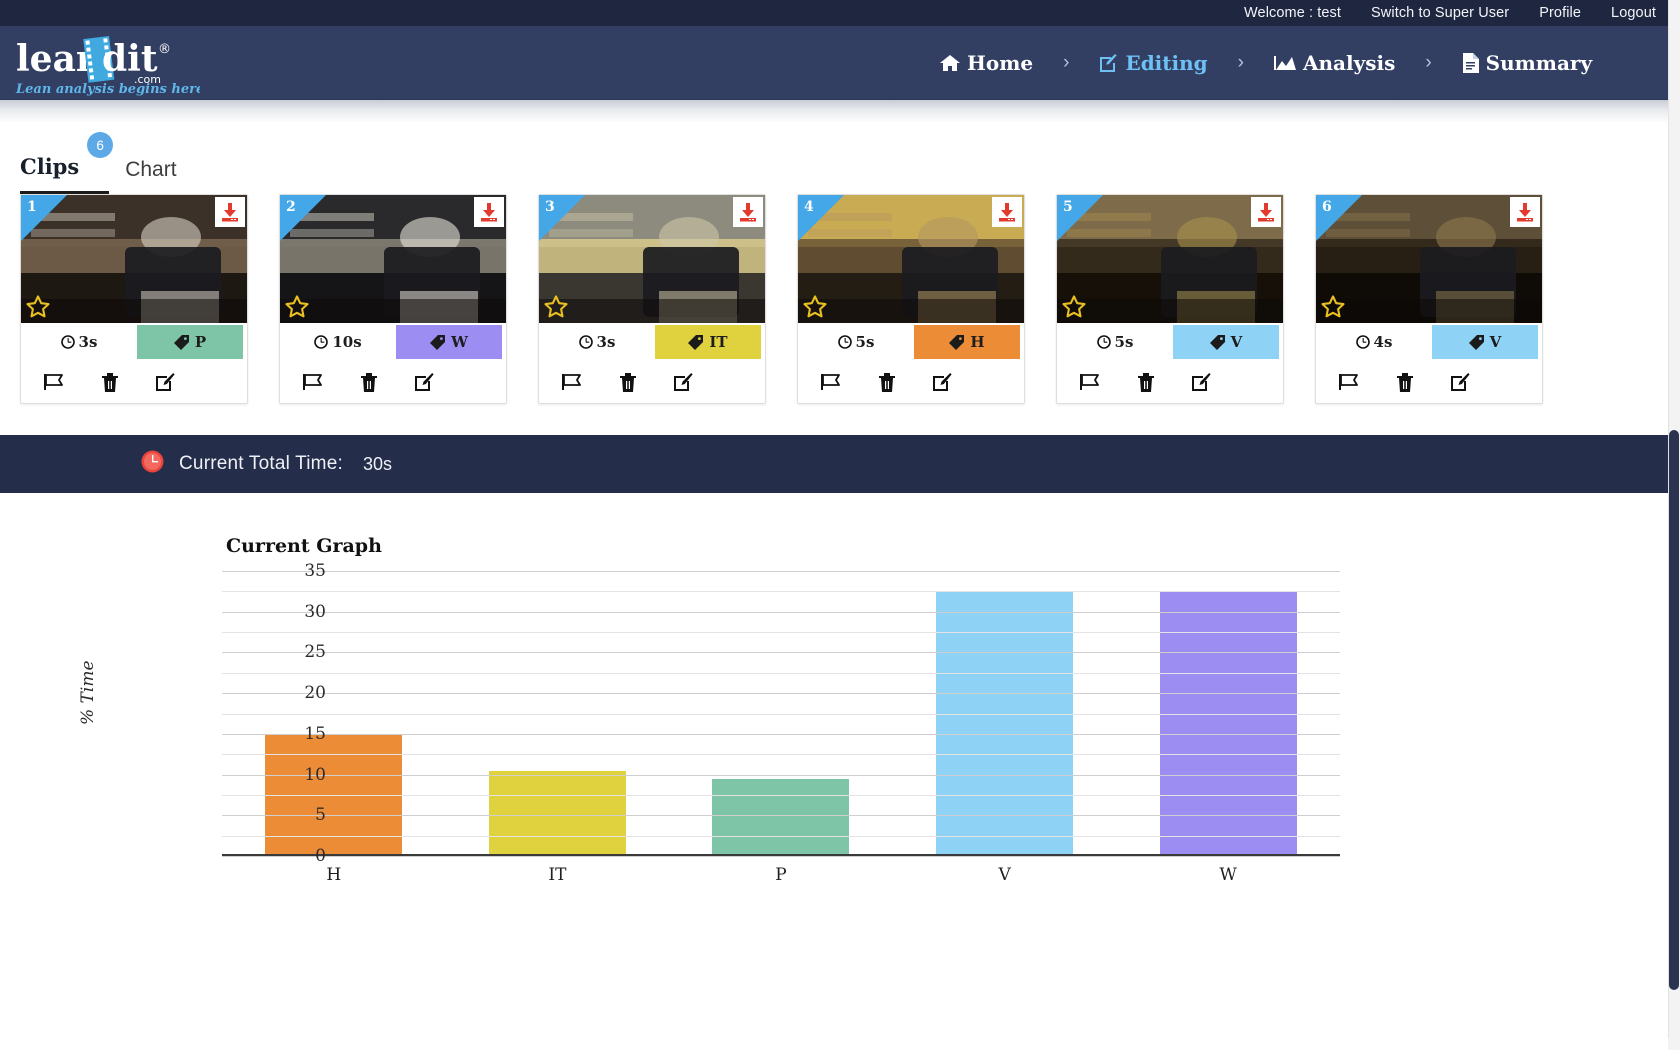  I want to click on clip-thumbnail: 6, so click(1429, 259).